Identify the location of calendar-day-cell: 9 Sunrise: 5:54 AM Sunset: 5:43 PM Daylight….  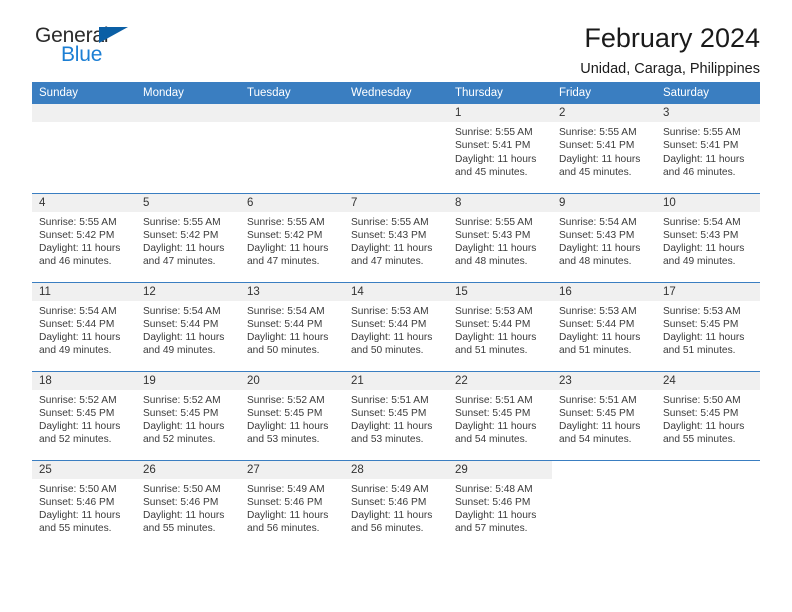
(604, 237).